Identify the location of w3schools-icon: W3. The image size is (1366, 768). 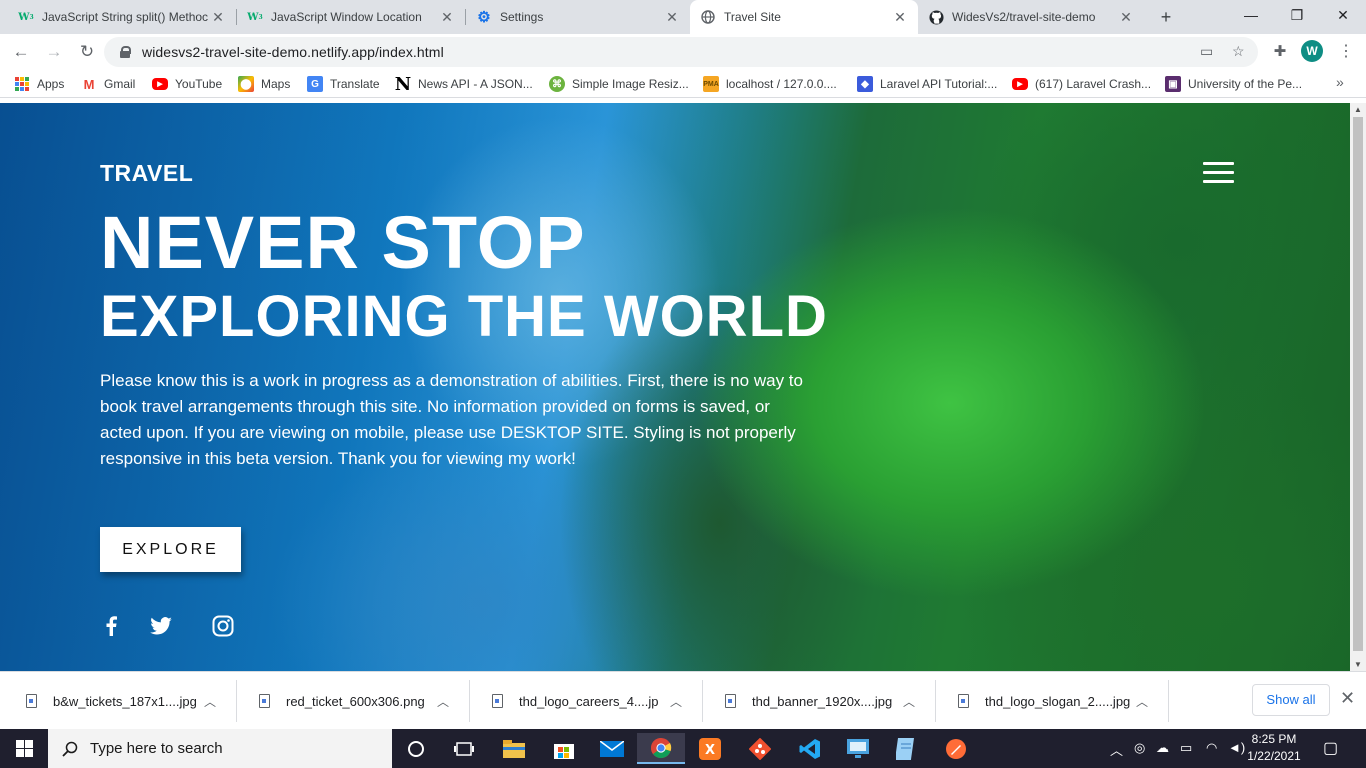
(26, 17).